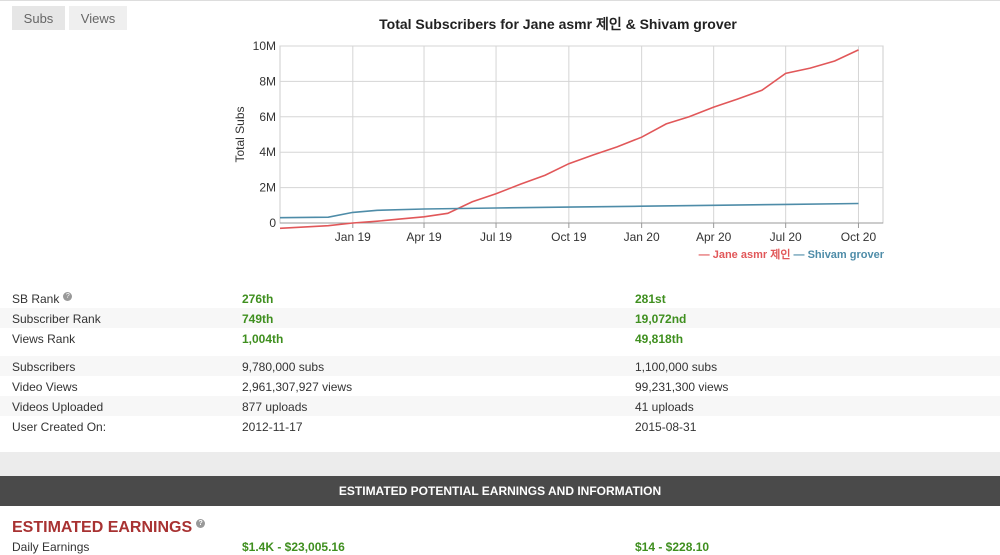 Image resolution: width=1000 pixels, height=555 pixels. Describe the element at coordinates (666, 427) in the screenshot. I see `stat-value-2: 2015-08-31` at that location.